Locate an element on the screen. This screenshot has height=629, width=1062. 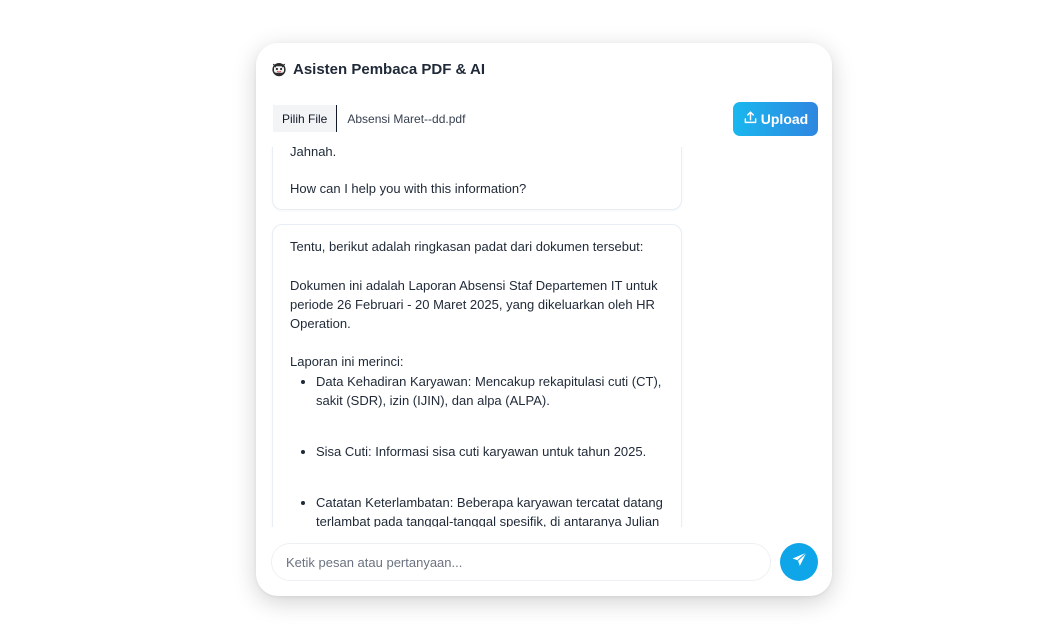
message-list-intro: Laporan ini merinci: is located at coordinates (347, 361).